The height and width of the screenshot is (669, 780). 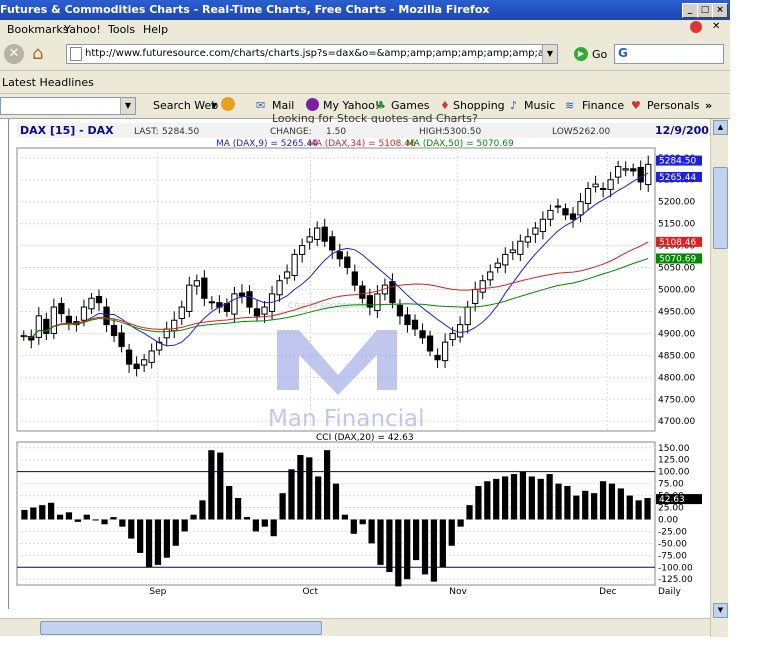 I want to click on low-value: 5262.00, so click(x=591, y=132).